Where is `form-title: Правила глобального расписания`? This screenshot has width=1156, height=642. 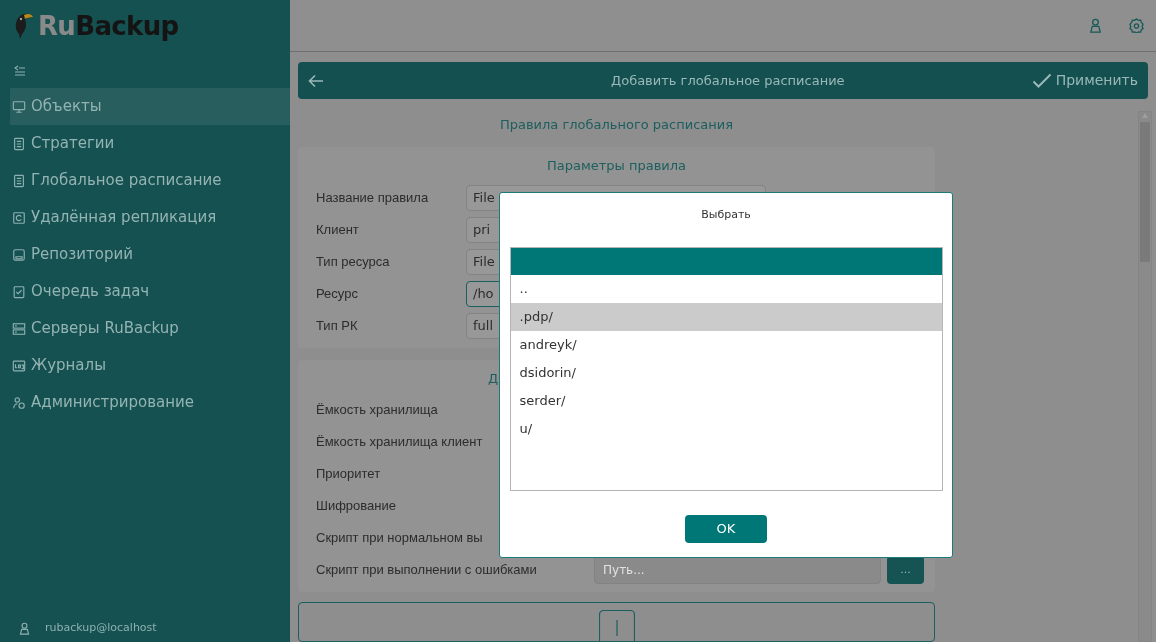
form-title: Правила глобального расписания is located at coordinates (616, 125).